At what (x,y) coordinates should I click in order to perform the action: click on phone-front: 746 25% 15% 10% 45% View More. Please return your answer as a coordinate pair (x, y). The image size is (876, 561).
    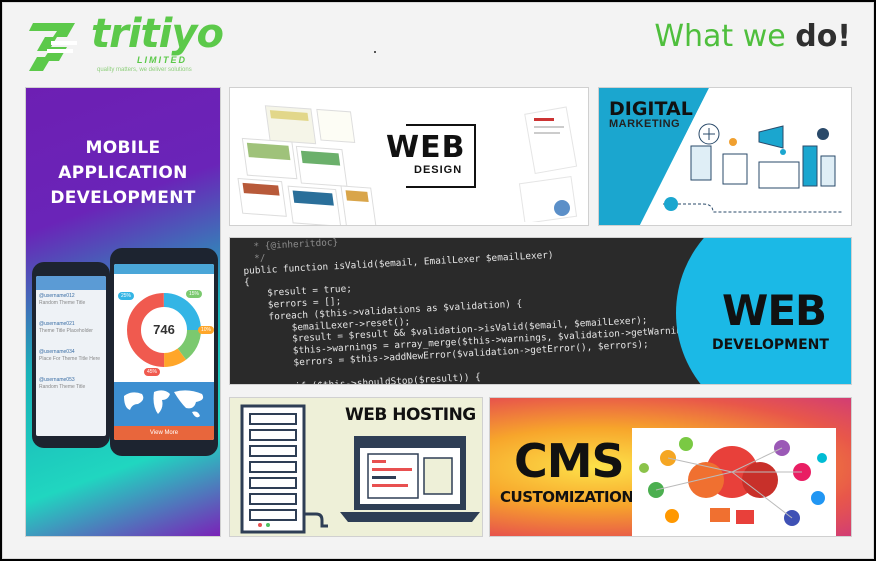
    Looking at the image, I should click on (164, 352).